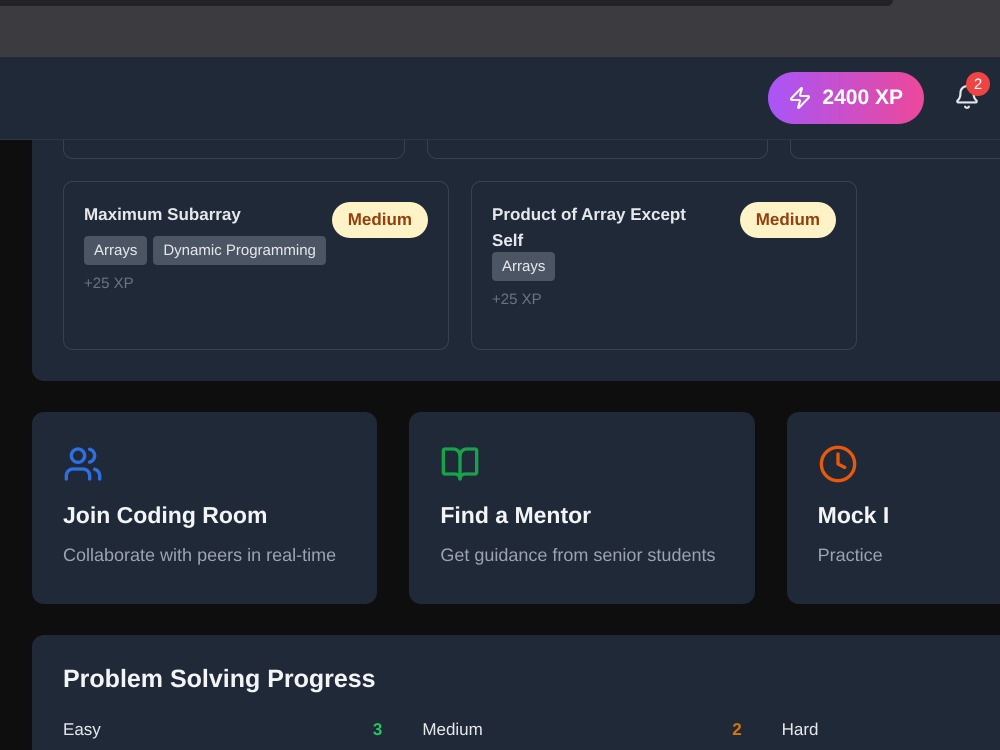  What do you see at coordinates (854, 515) in the screenshot?
I see `action-title: Mock I` at bounding box center [854, 515].